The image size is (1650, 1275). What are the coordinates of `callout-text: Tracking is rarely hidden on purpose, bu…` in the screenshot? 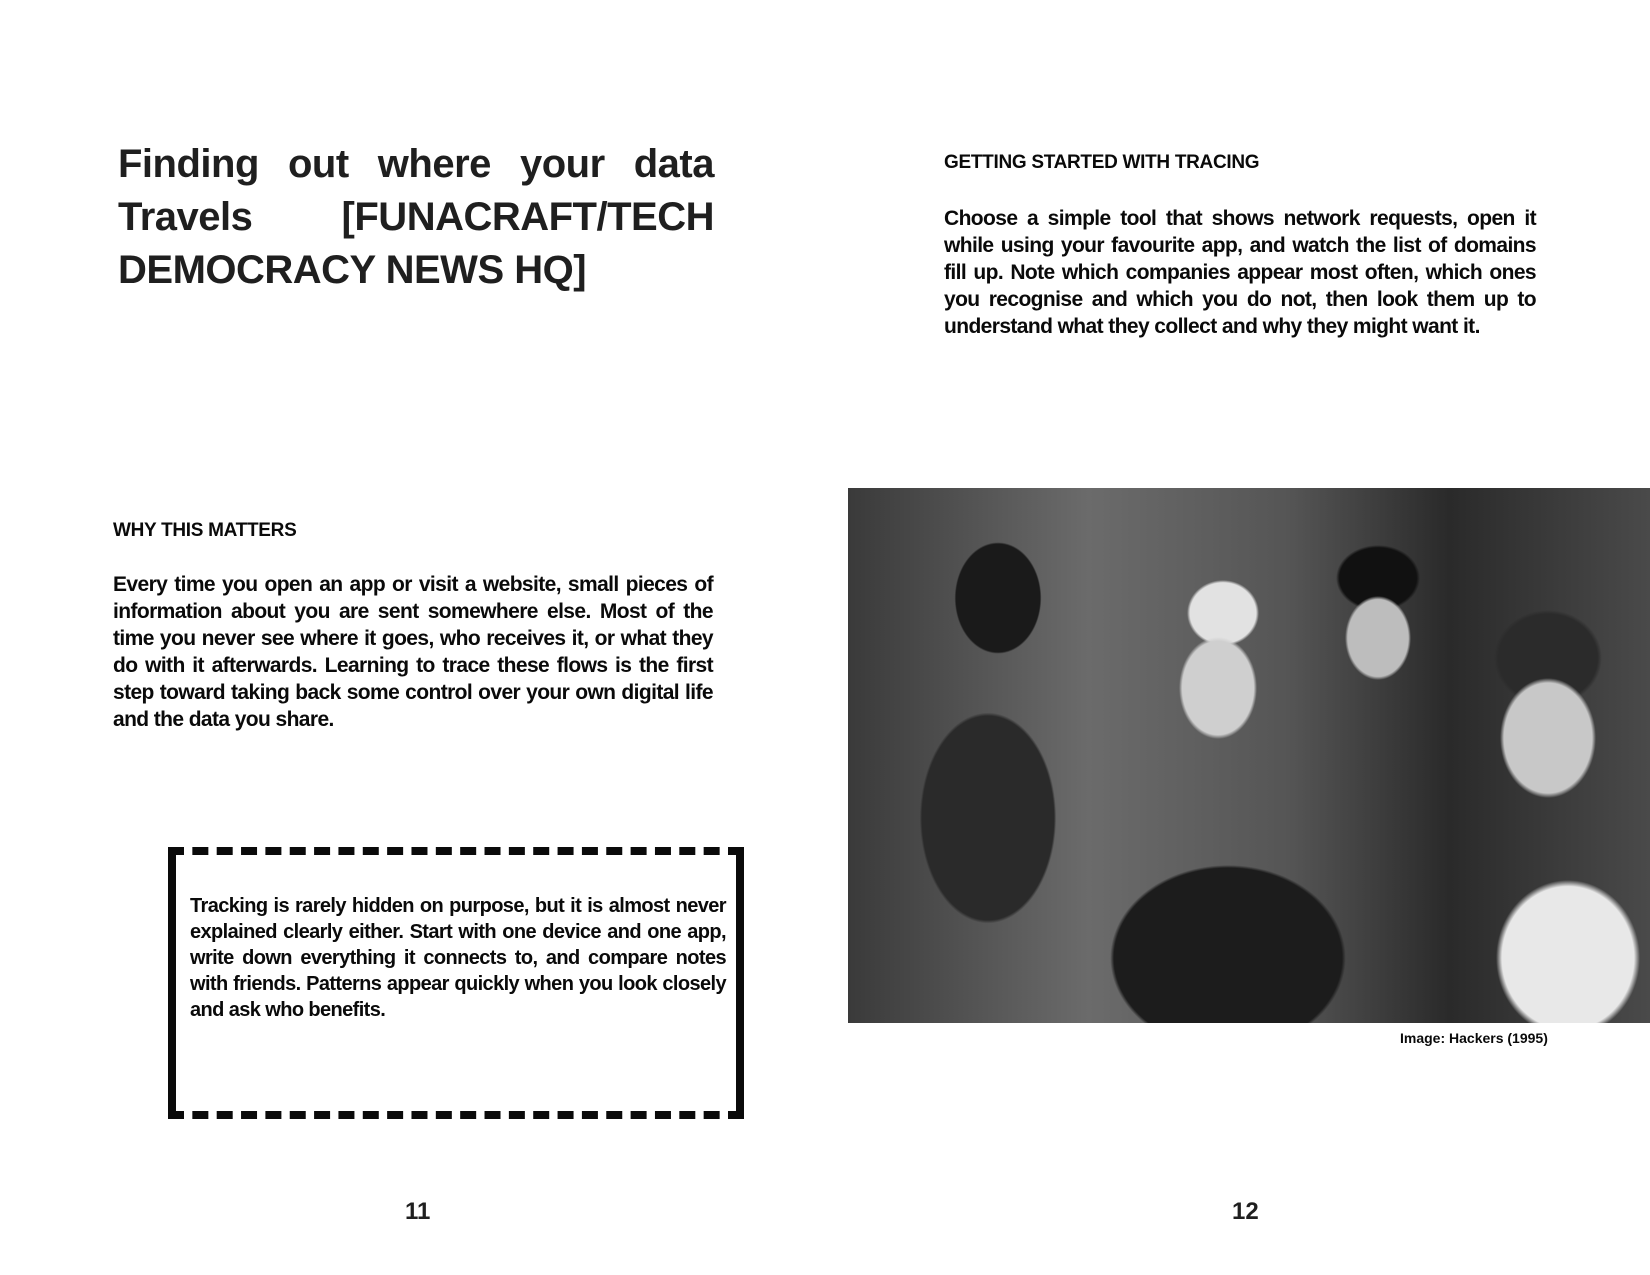 It's located at (458, 958).